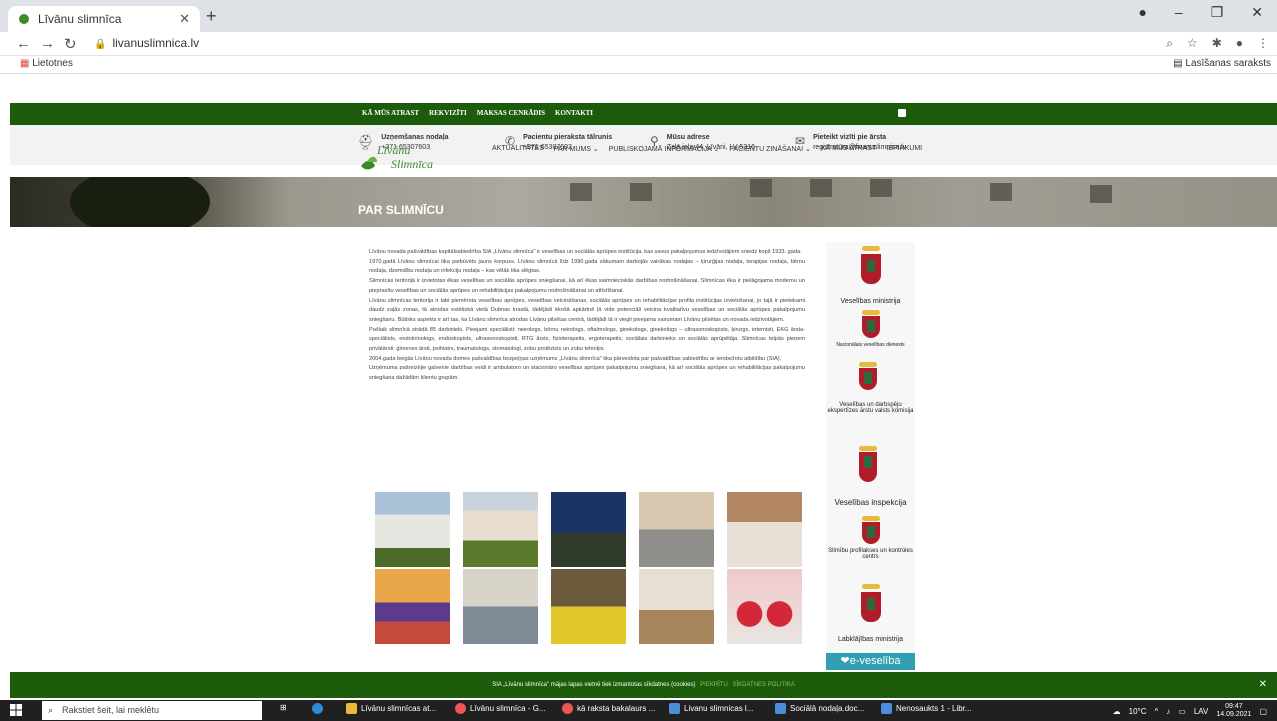 The height and width of the screenshot is (721, 1277). What do you see at coordinates (1217, 43) in the screenshot?
I see `extensions-icon: ✱` at bounding box center [1217, 43].